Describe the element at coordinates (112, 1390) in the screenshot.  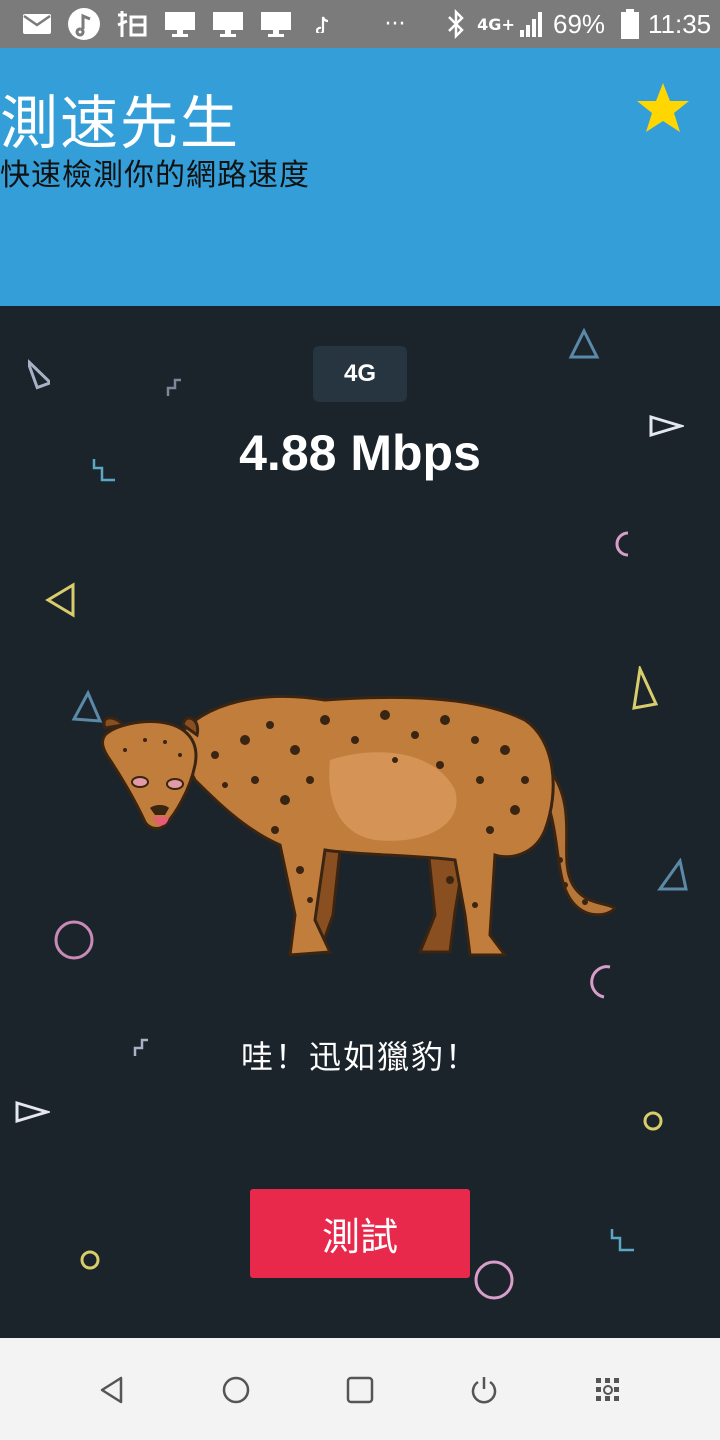
I see `back-icon` at that location.